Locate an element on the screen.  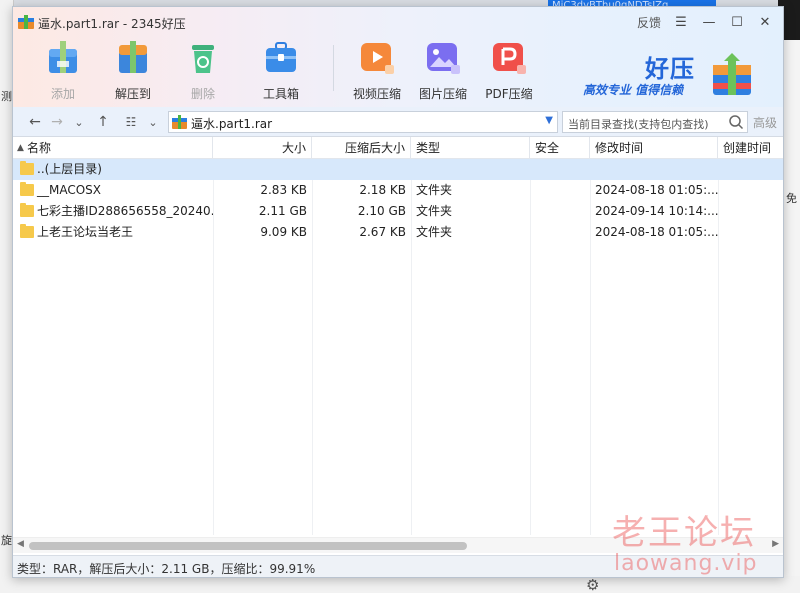
brand-logo-icon is located at coordinates (732, 74).